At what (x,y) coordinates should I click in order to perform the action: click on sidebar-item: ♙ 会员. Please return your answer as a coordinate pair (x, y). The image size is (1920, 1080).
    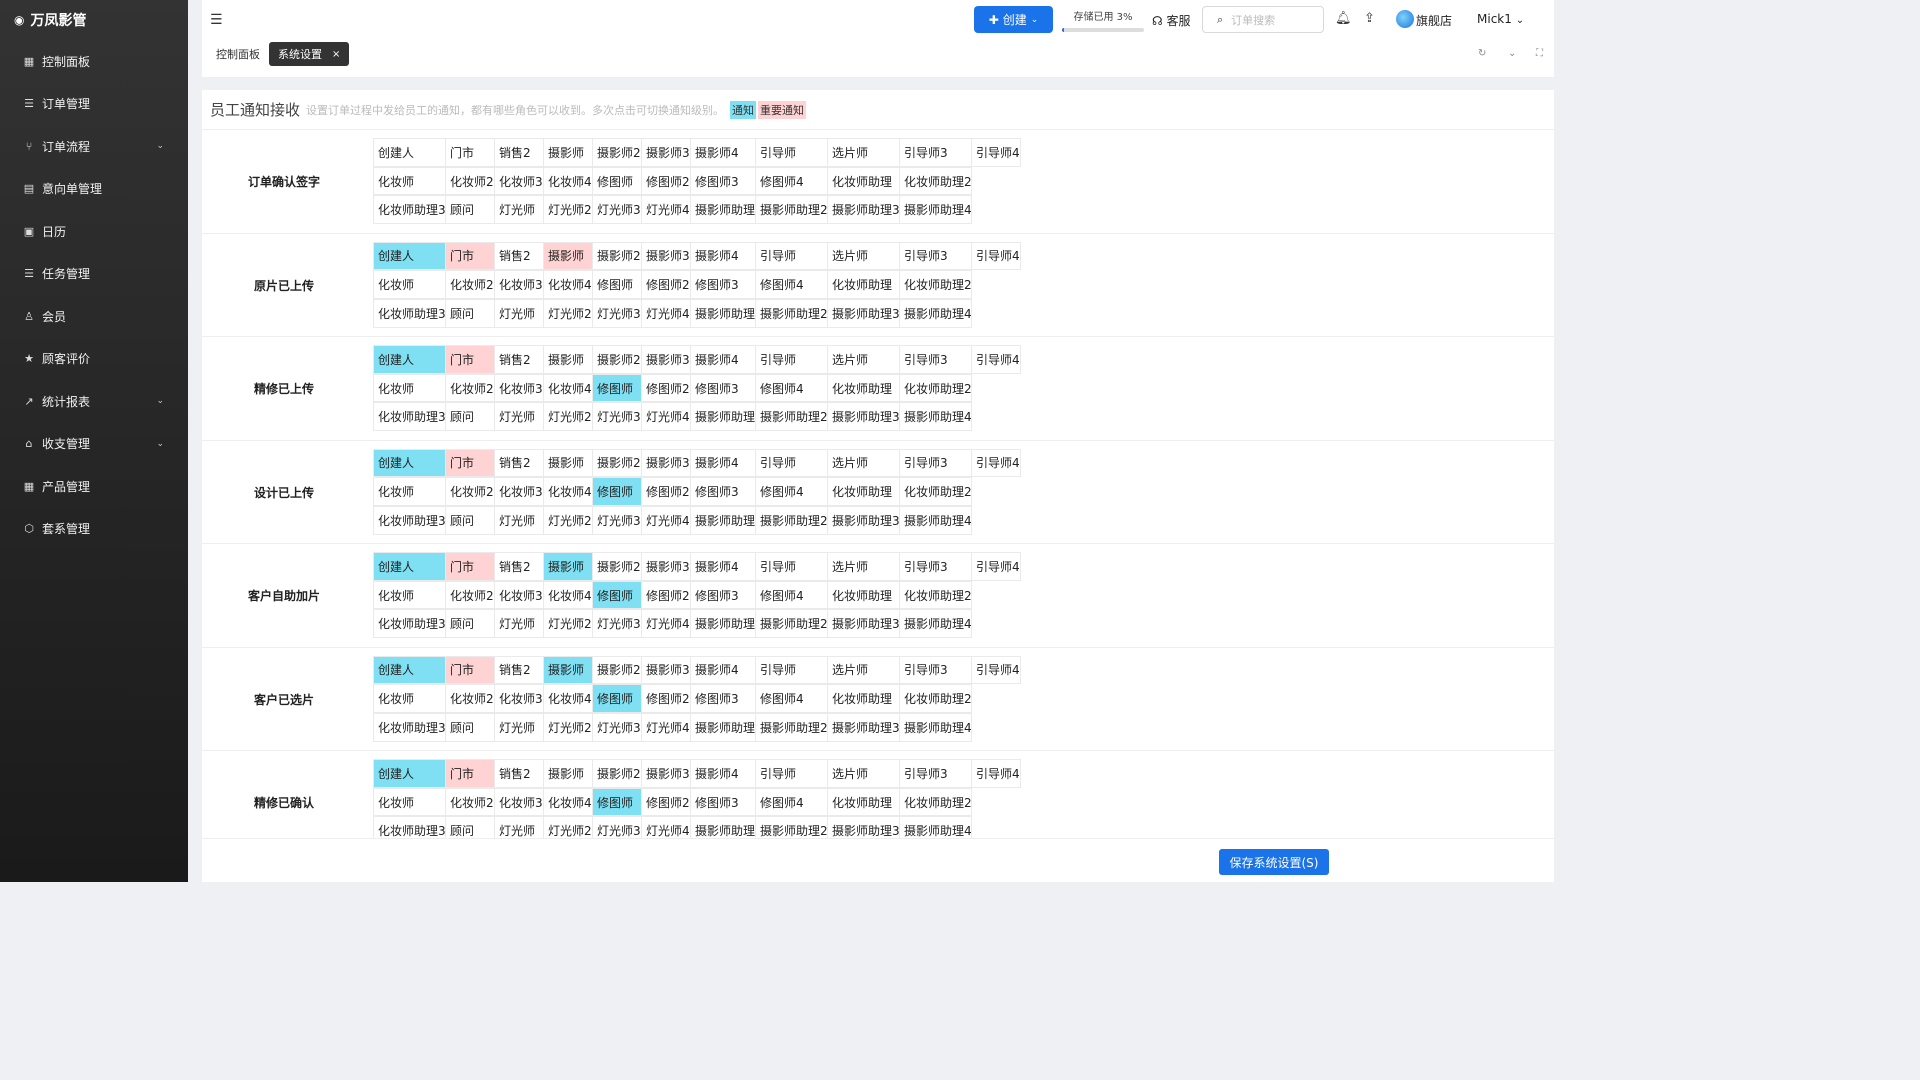
    Looking at the image, I should click on (94, 316).